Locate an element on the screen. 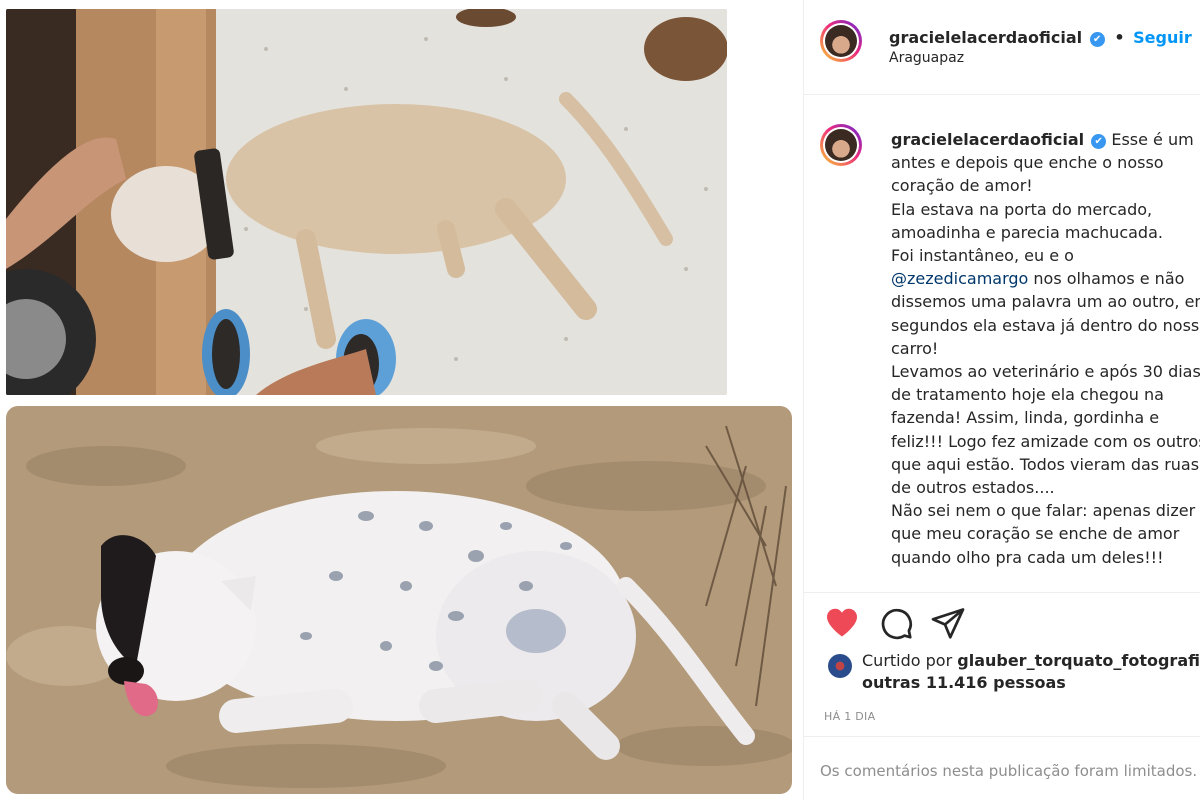  author-username: gracielelacerdaoficial is located at coordinates (985, 37).